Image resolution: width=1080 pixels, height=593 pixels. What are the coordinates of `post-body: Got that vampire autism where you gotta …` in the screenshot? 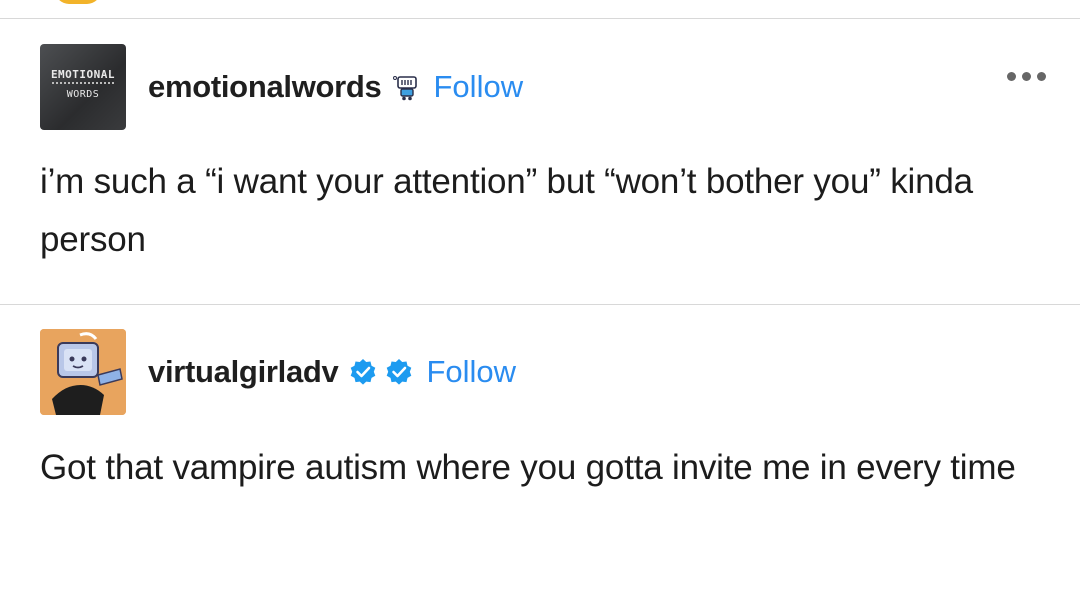 It's located at (528, 467).